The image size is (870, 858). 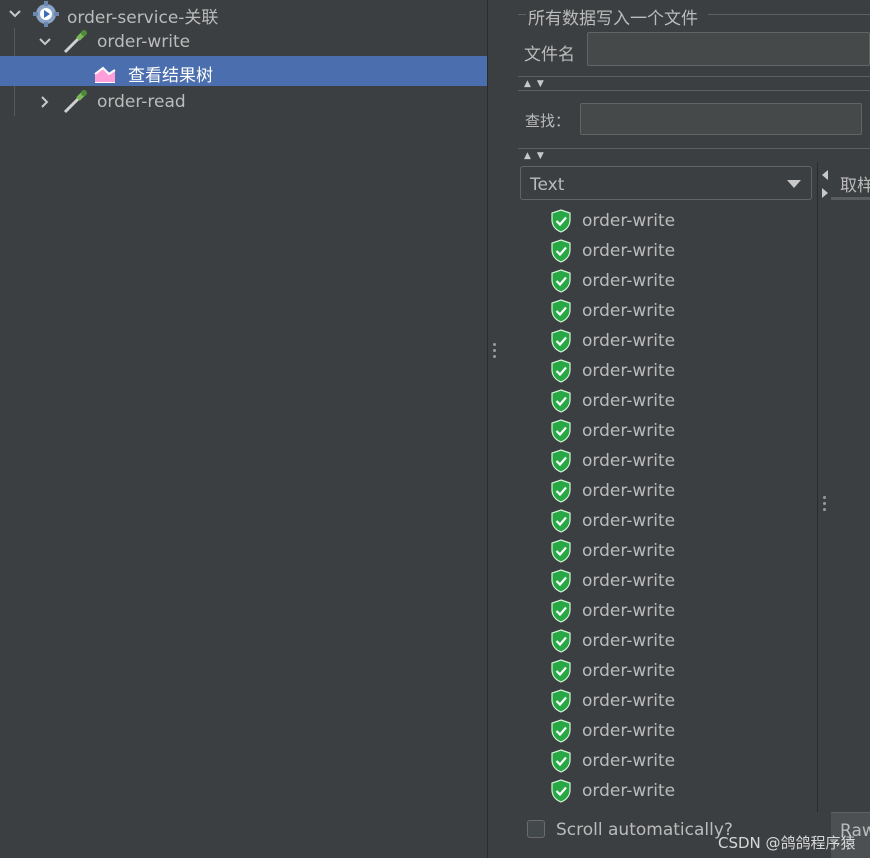 I want to click on collapse-right-icon, so click(x=825, y=193).